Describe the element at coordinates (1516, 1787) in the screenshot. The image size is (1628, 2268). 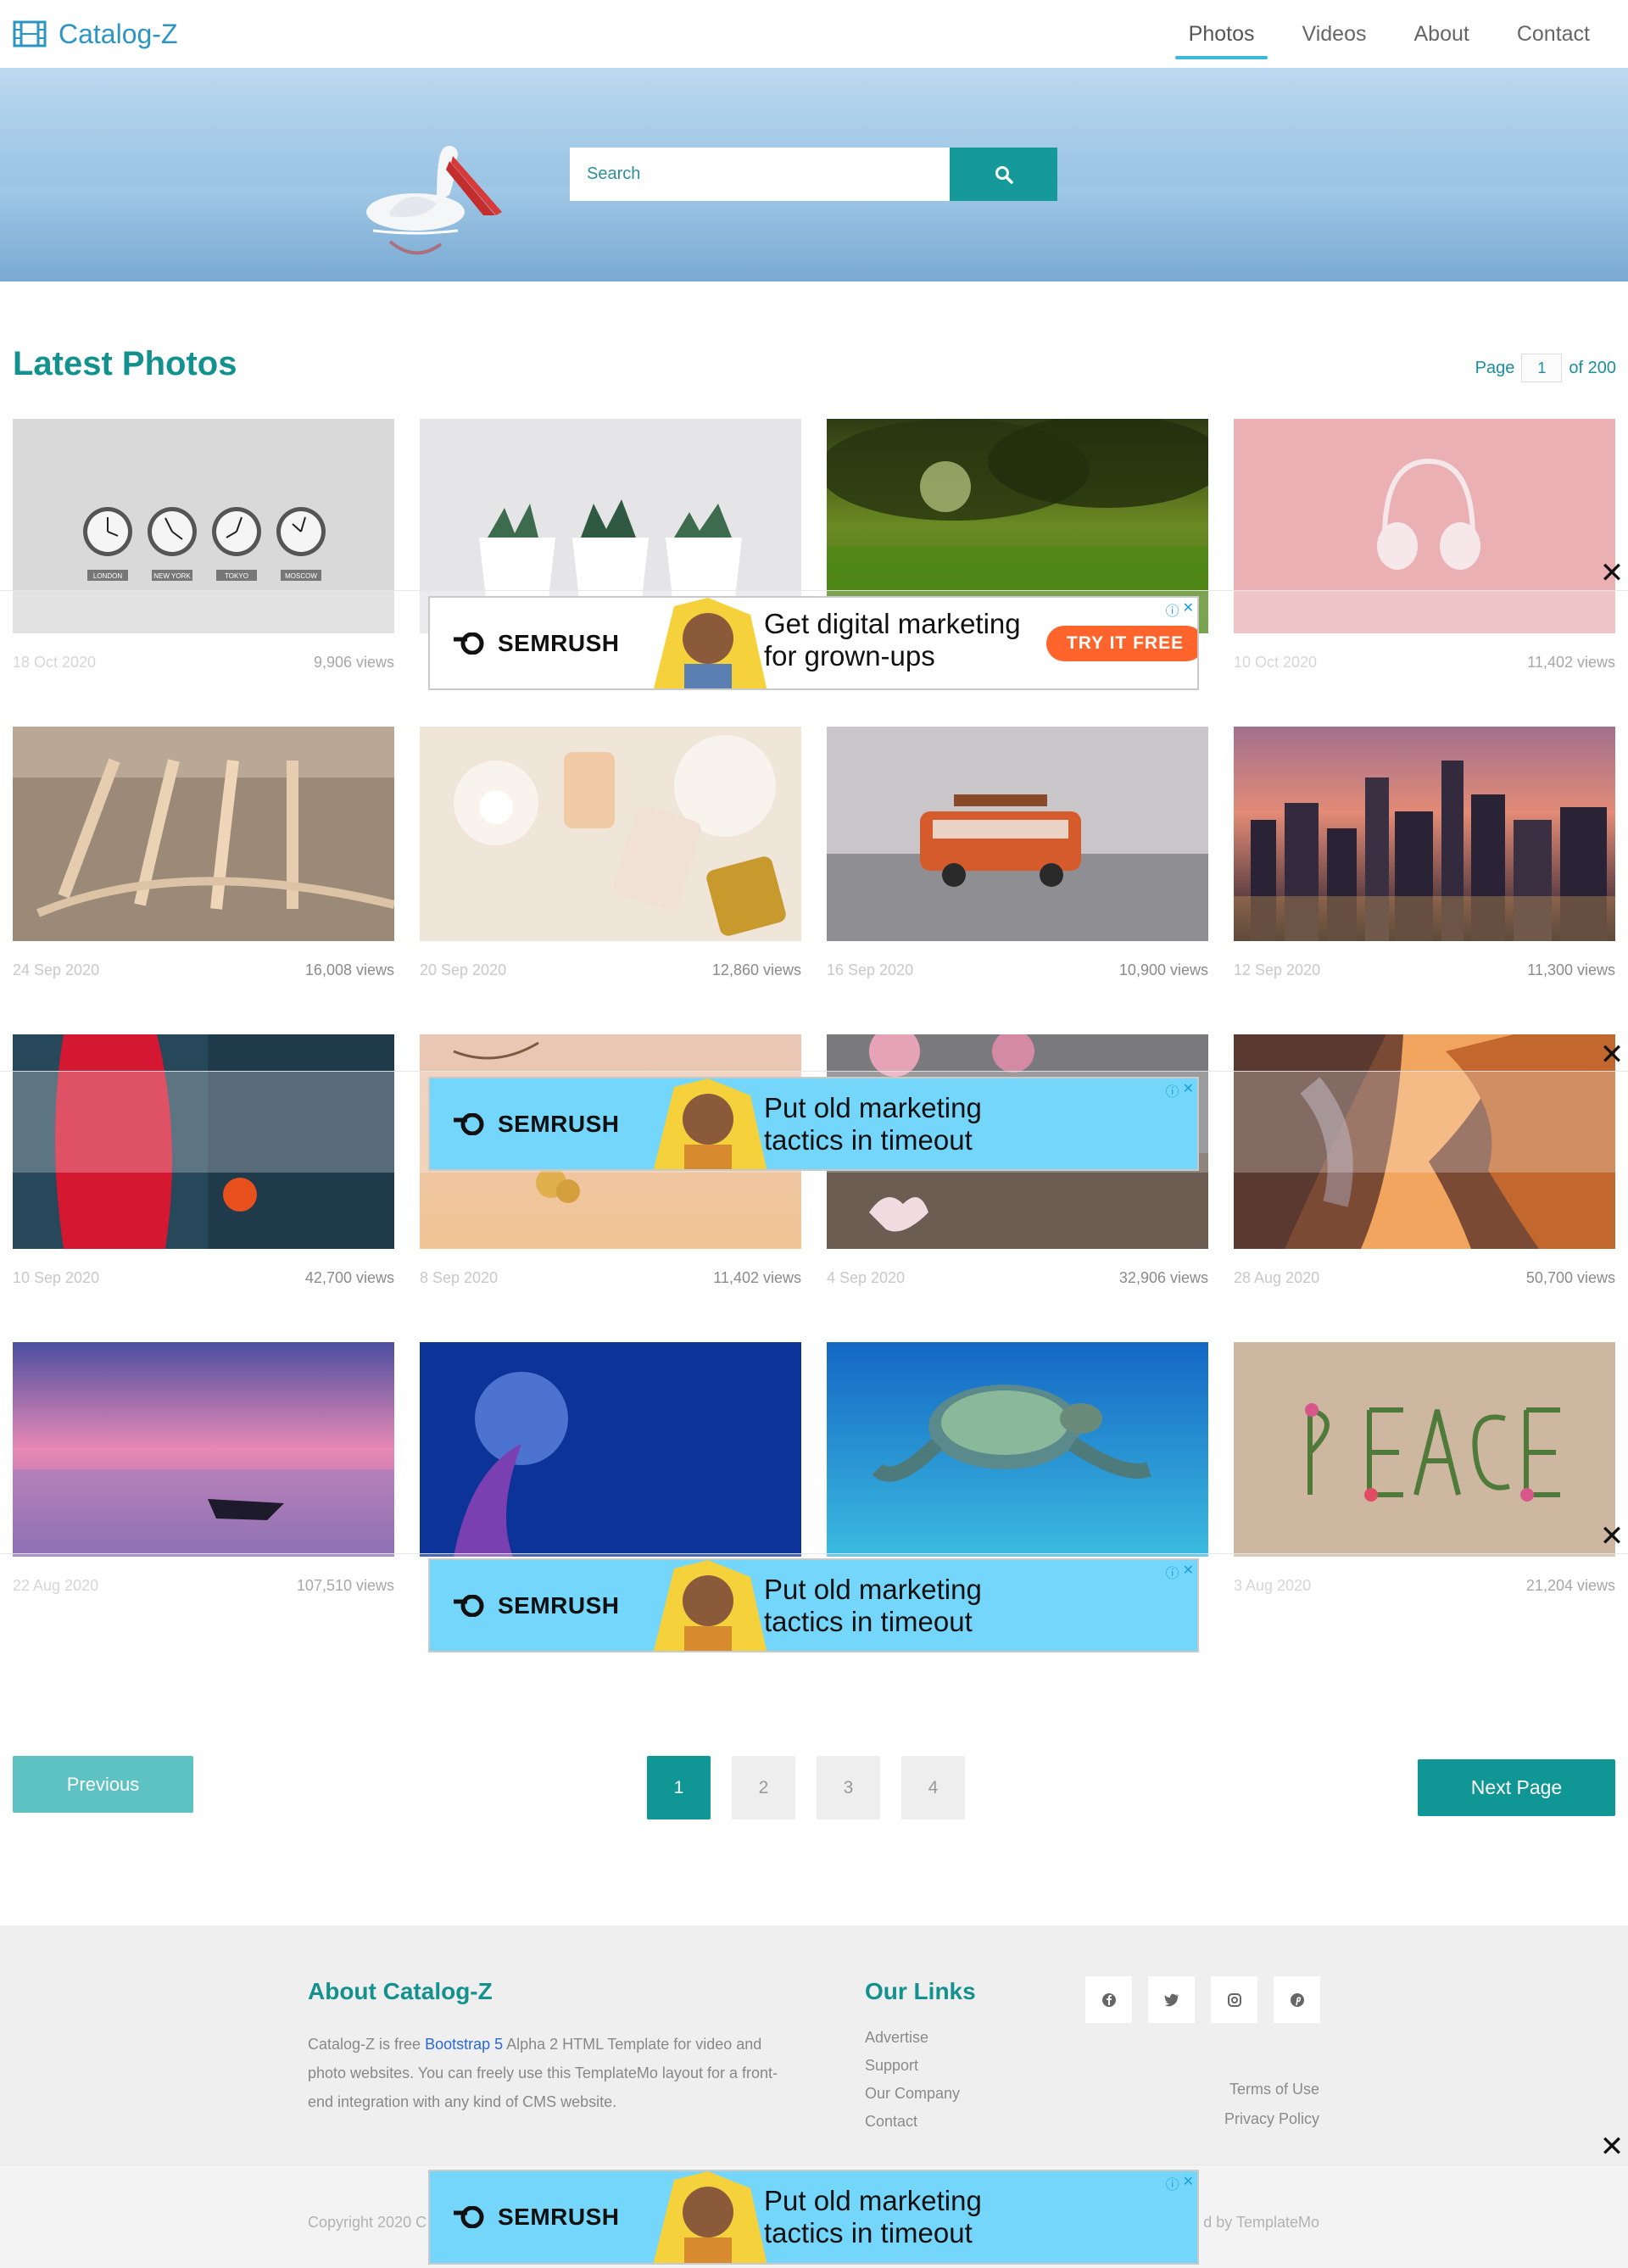
I see `next-page-button: Next Page` at that location.